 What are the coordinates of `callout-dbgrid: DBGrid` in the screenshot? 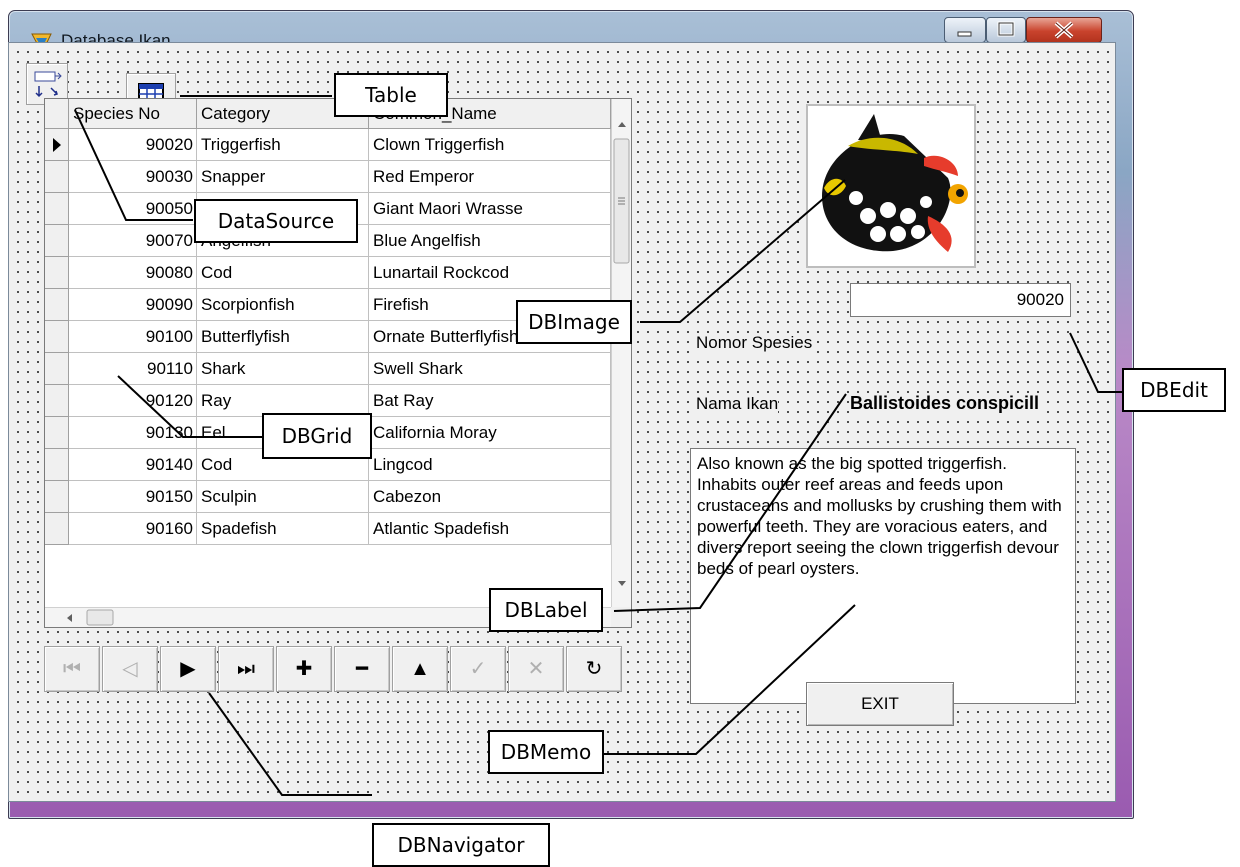 It's located at (317, 436).